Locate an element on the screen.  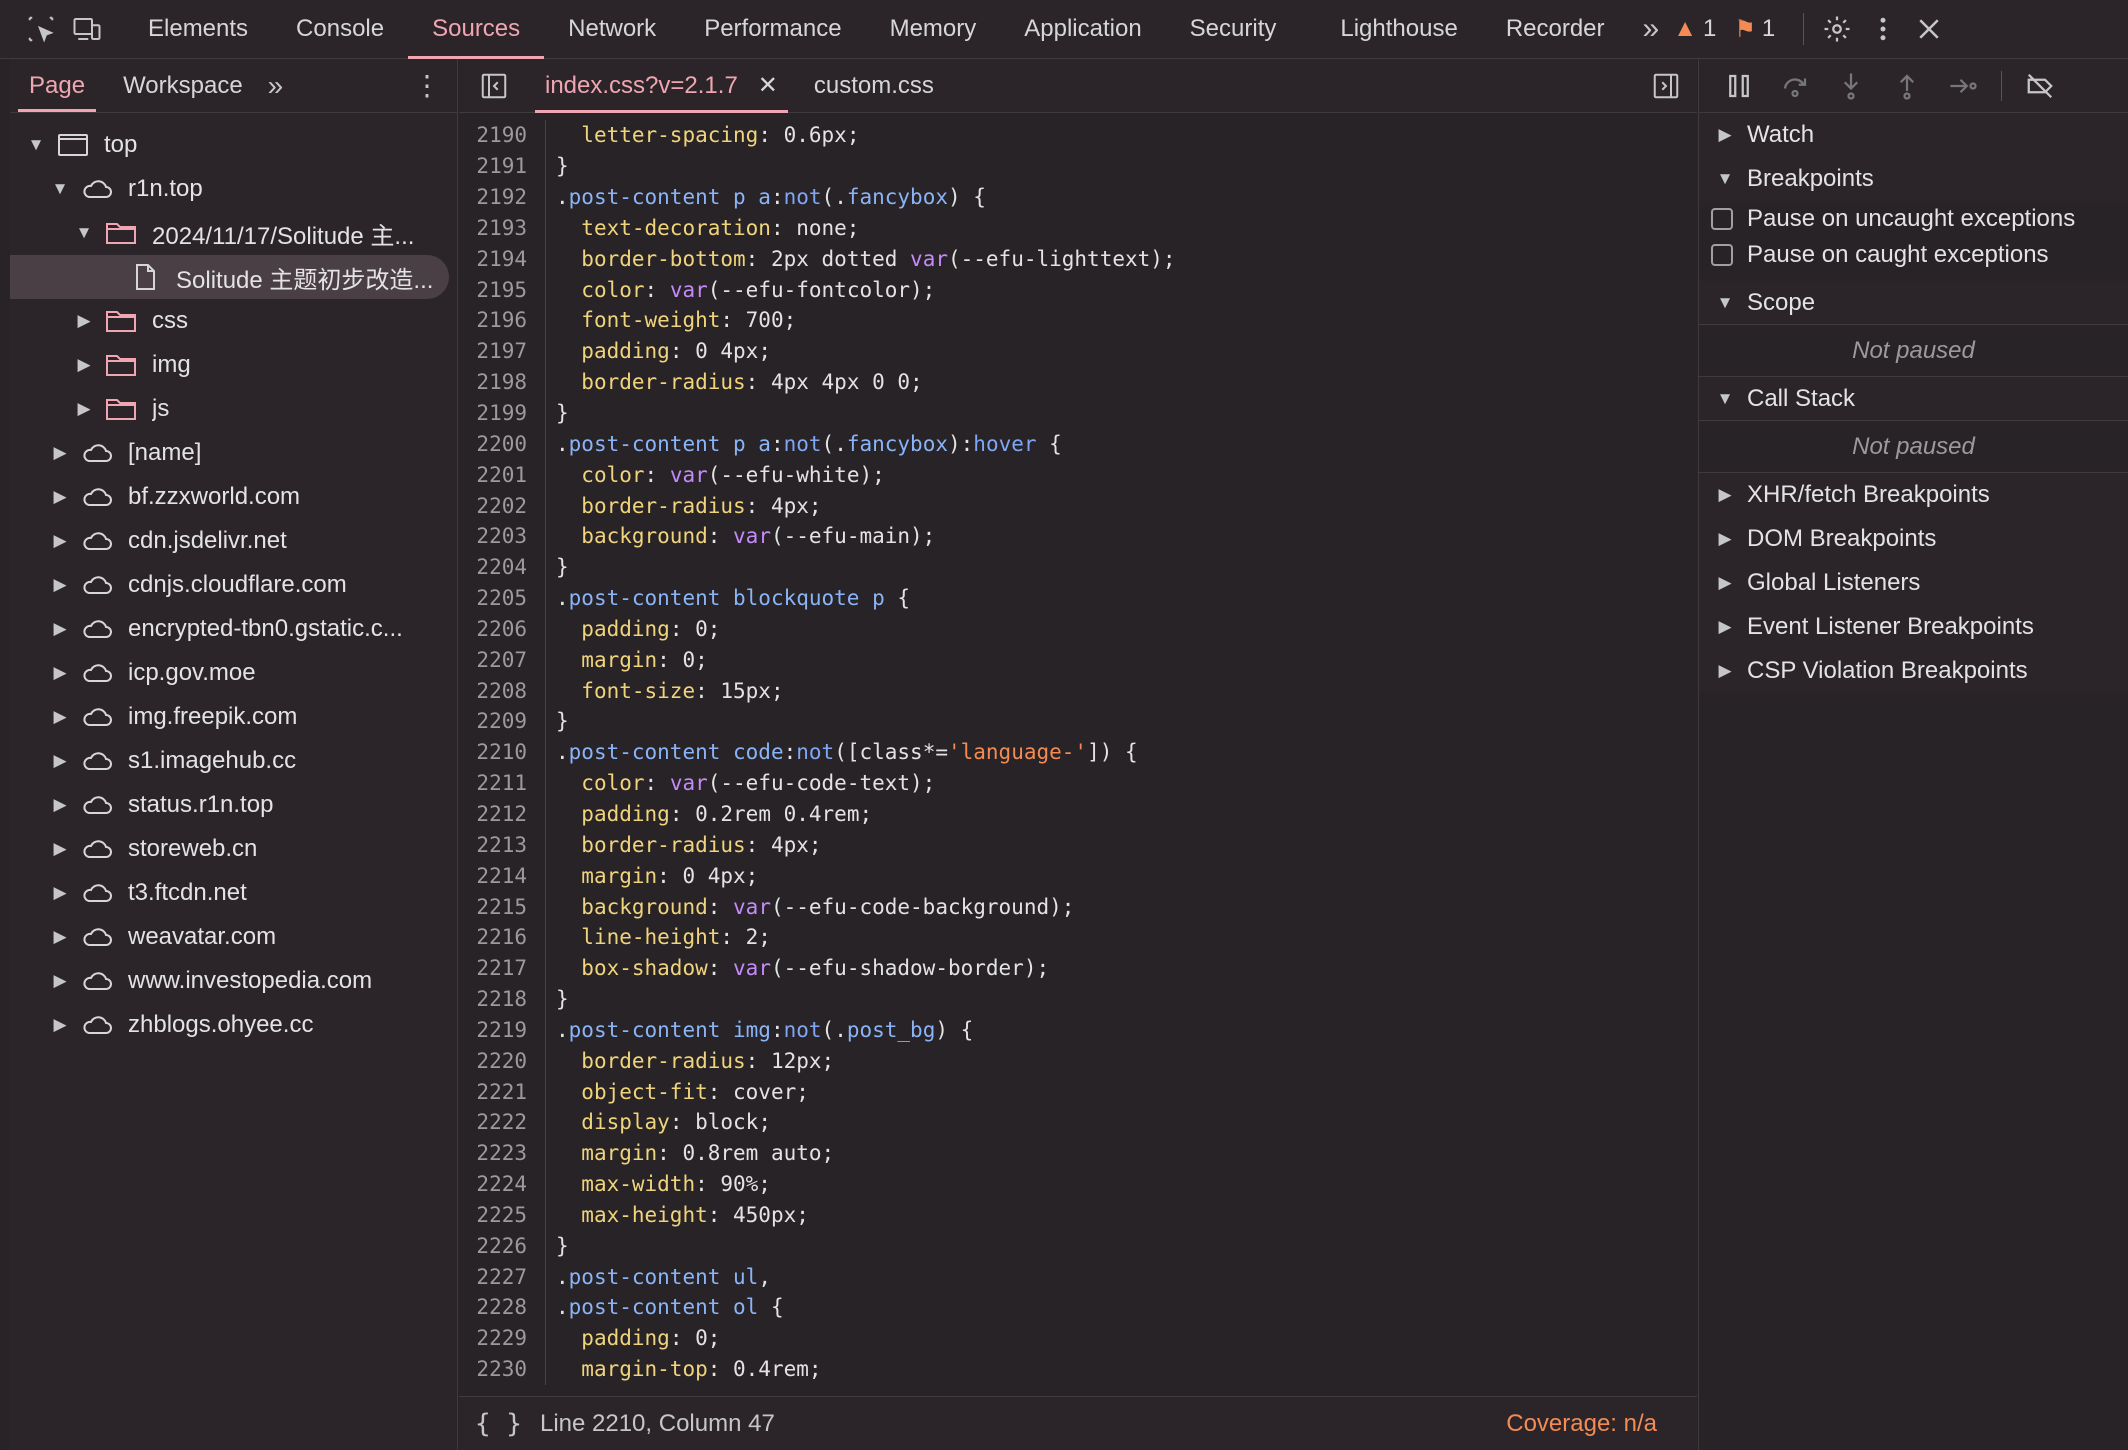
line-number: 2218 is located at coordinates (502, 999).